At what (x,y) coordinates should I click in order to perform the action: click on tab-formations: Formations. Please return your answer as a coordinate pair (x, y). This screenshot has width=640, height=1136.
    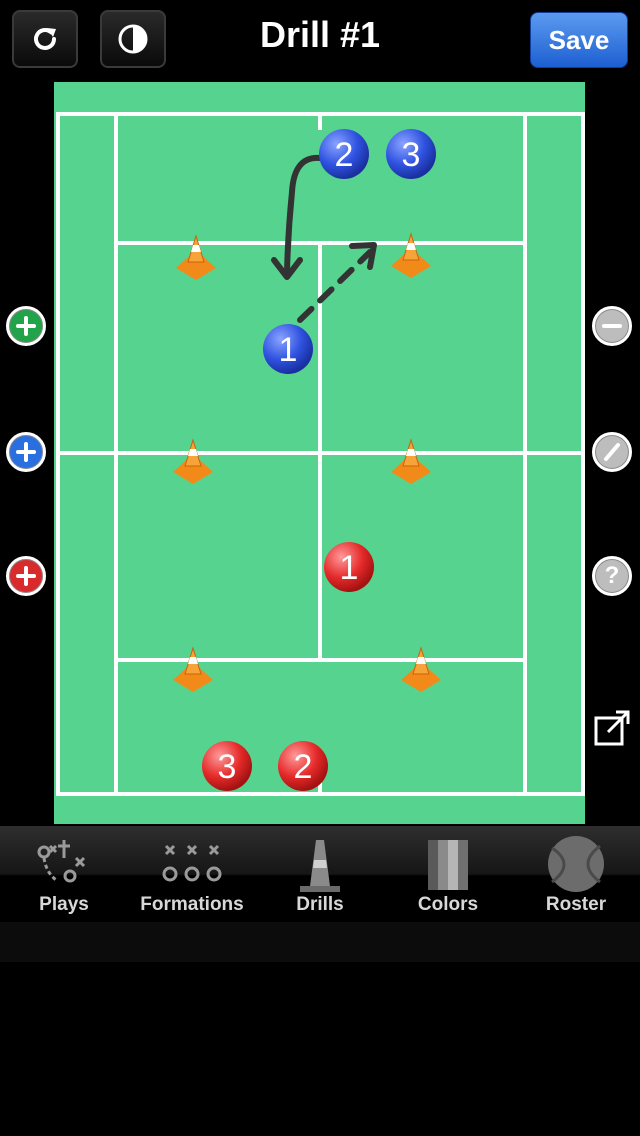
    Looking at the image, I should click on (192, 874).